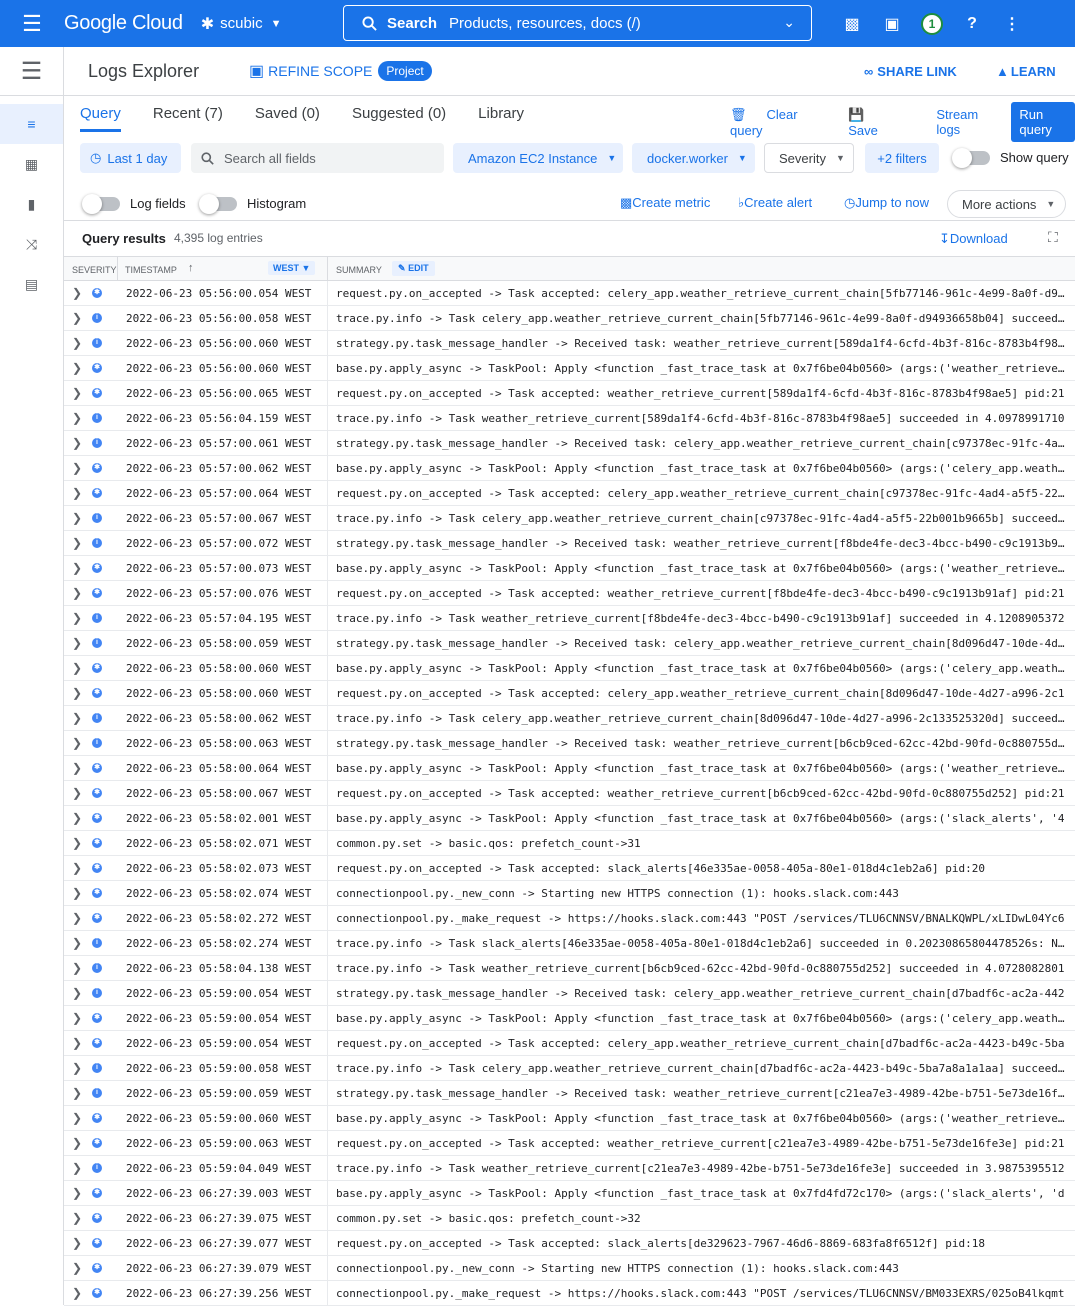 Image resolution: width=1075 pixels, height=1306 pixels. What do you see at coordinates (1043, 122) in the screenshot?
I see `run-query-button: Run query` at bounding box center [1043, 122].